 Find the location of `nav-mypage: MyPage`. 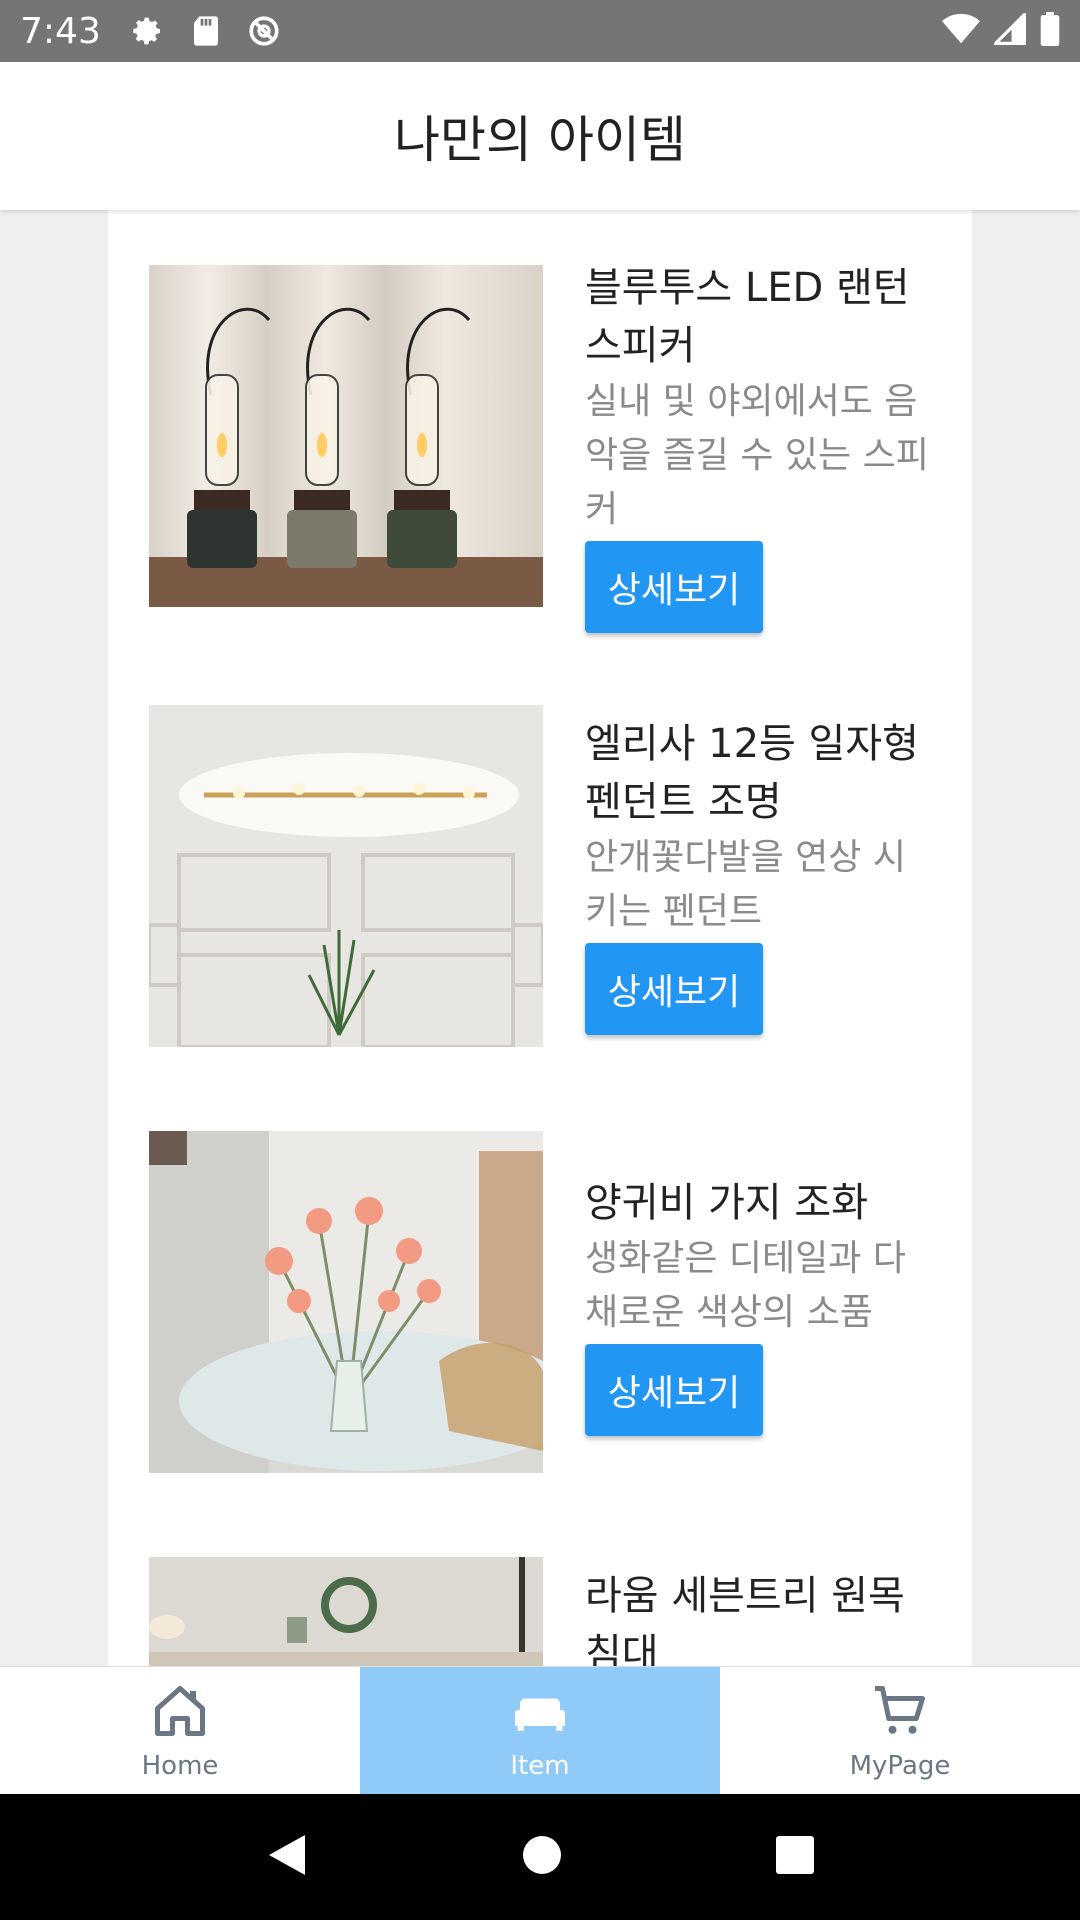

nav-mypage: MyPage is located at coordinates (900, 1730).